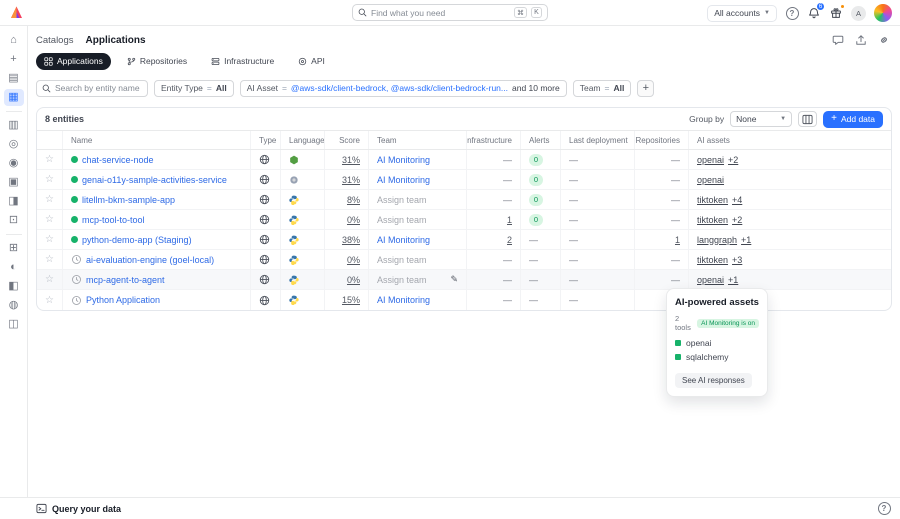 The height and width of the screenshot is (519, 900). Describe the element at coordinates (602, 88) in the screenshot. I see `filter-chip-team: Team = All` at that location.